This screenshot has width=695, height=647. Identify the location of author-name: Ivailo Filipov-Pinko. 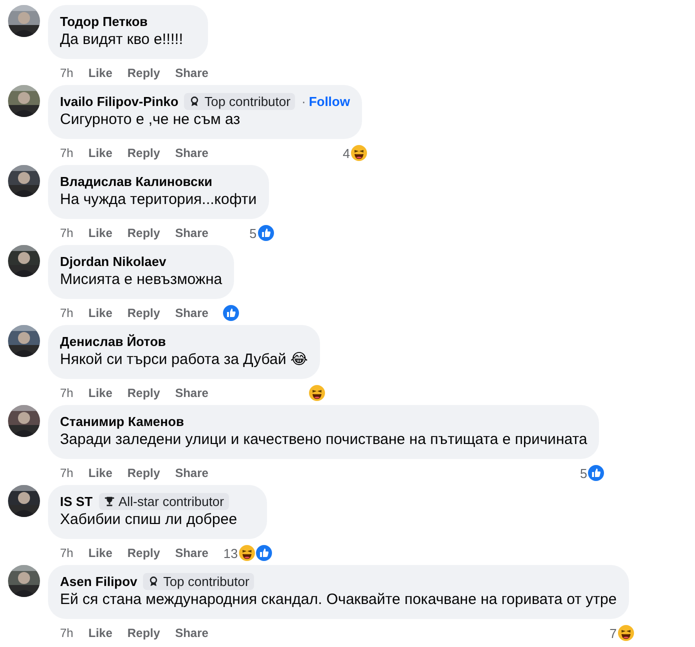
(119, 101).